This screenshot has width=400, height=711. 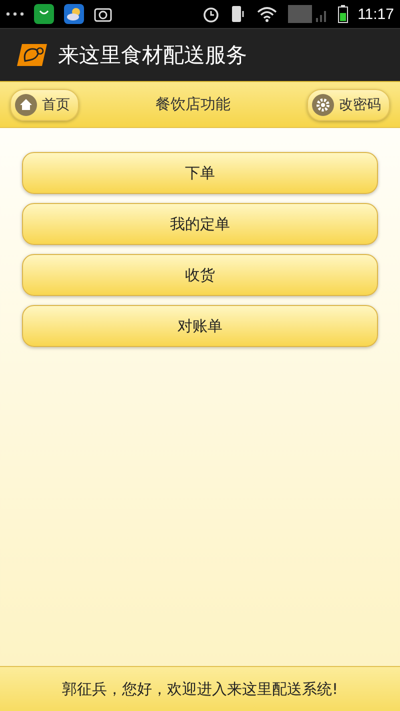 What do you see at coordinates (348, 104) in the screenshot?
I see `change-password-button: 改密码` at bounding box center [348, 104].